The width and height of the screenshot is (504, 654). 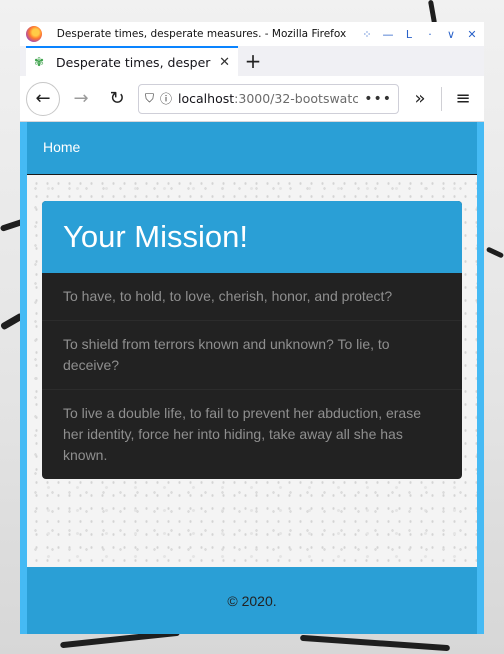 I want to click on url-path: :3000/32-bootswatch, so click(x=296, y=98).